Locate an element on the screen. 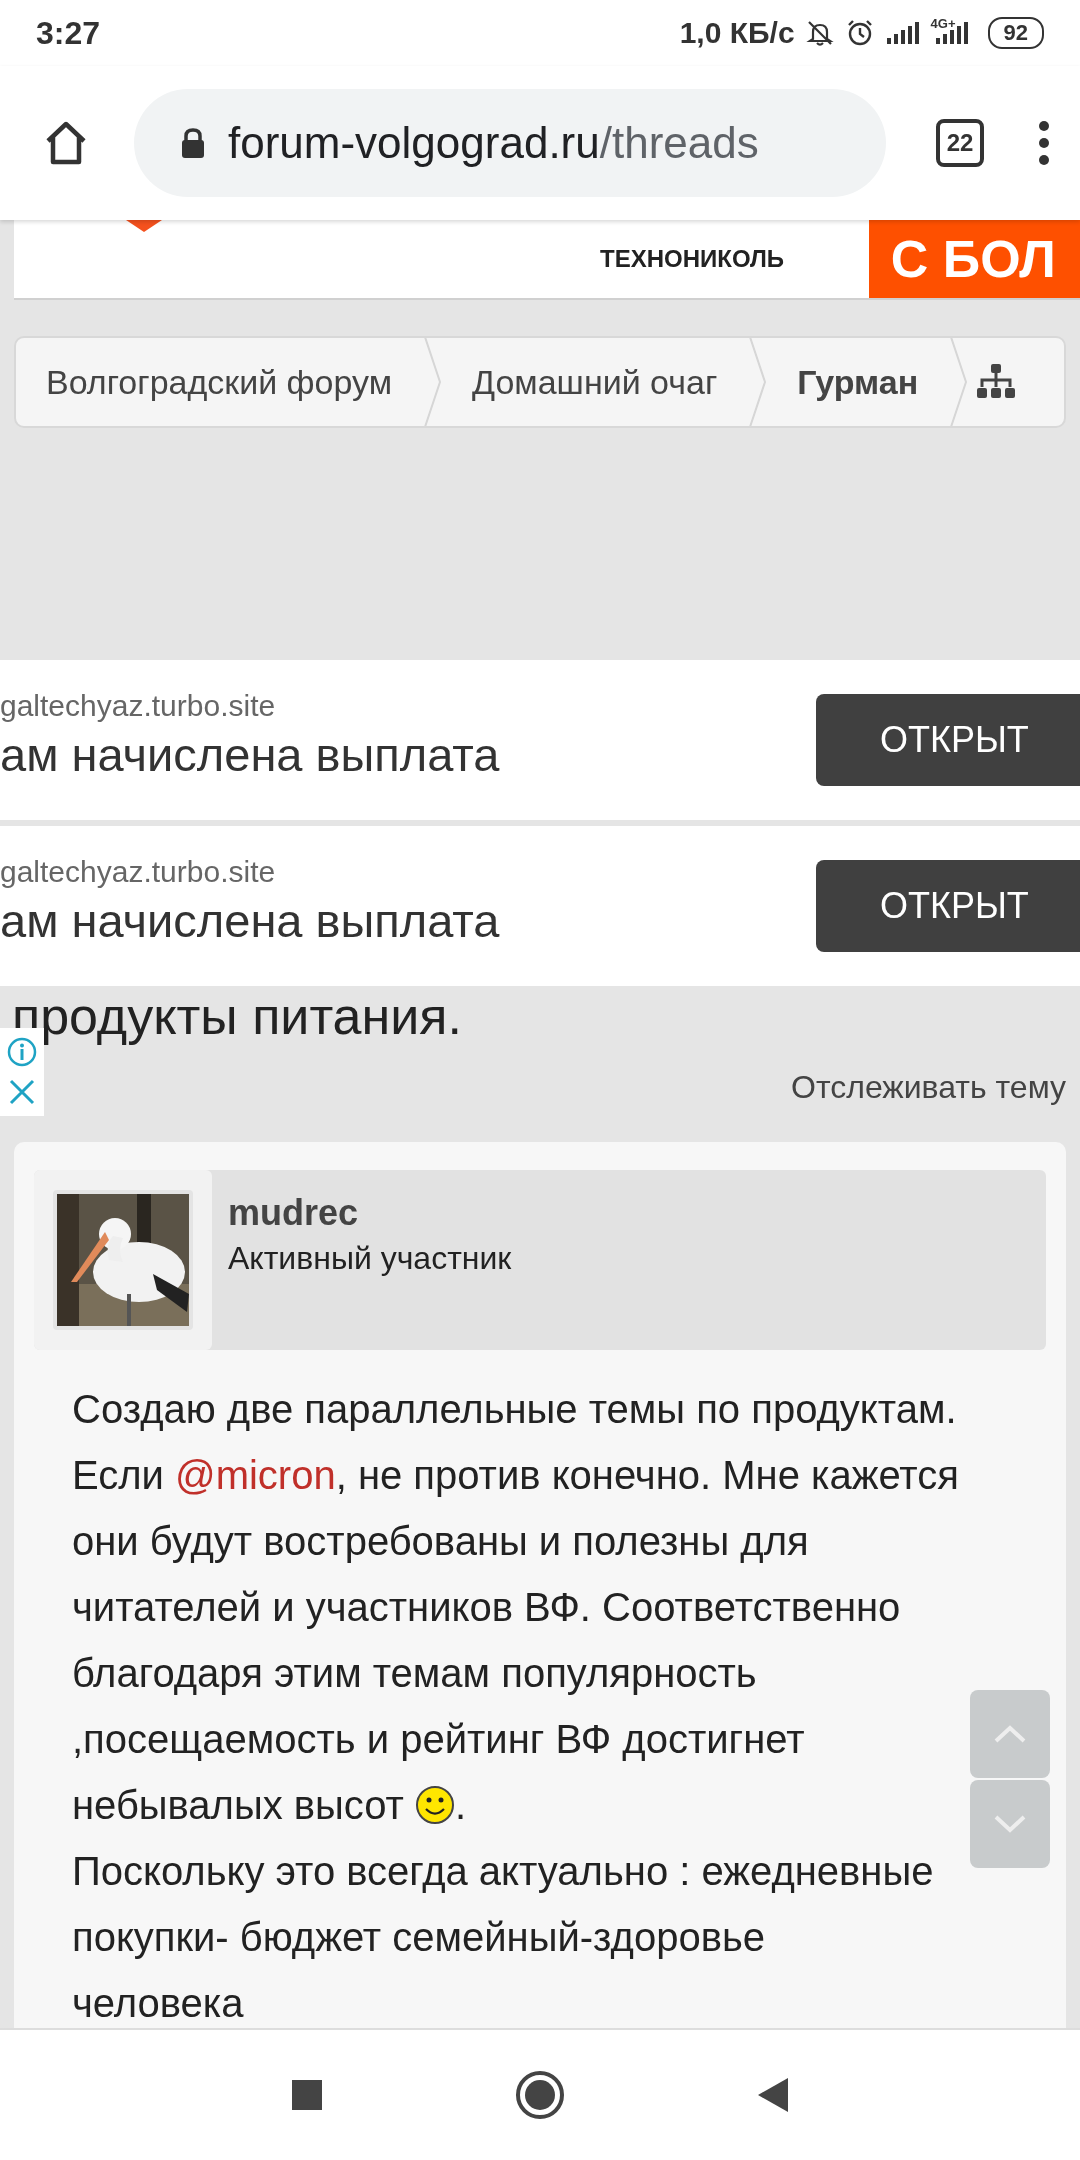 Image resolution: width=1080 pixels, height=2160 pixels. breadcrumb-link: Гурман is located at coordinates (859, 382).